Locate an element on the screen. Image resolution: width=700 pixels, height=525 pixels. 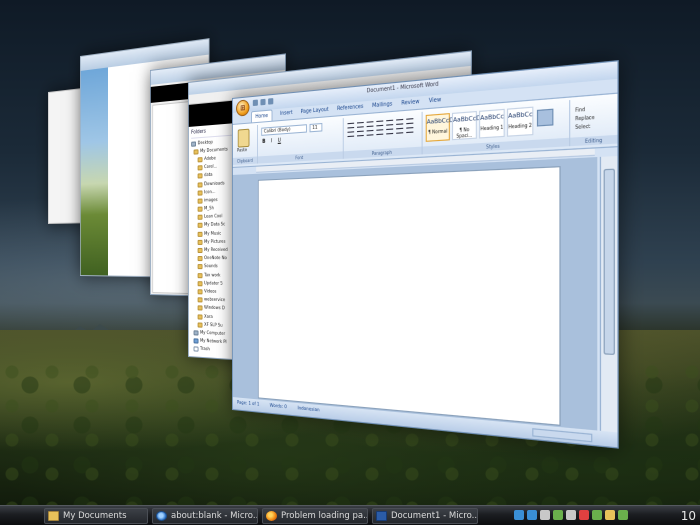
style-option: AaBbCc Heading 1 is located at coordinates (492, 123).